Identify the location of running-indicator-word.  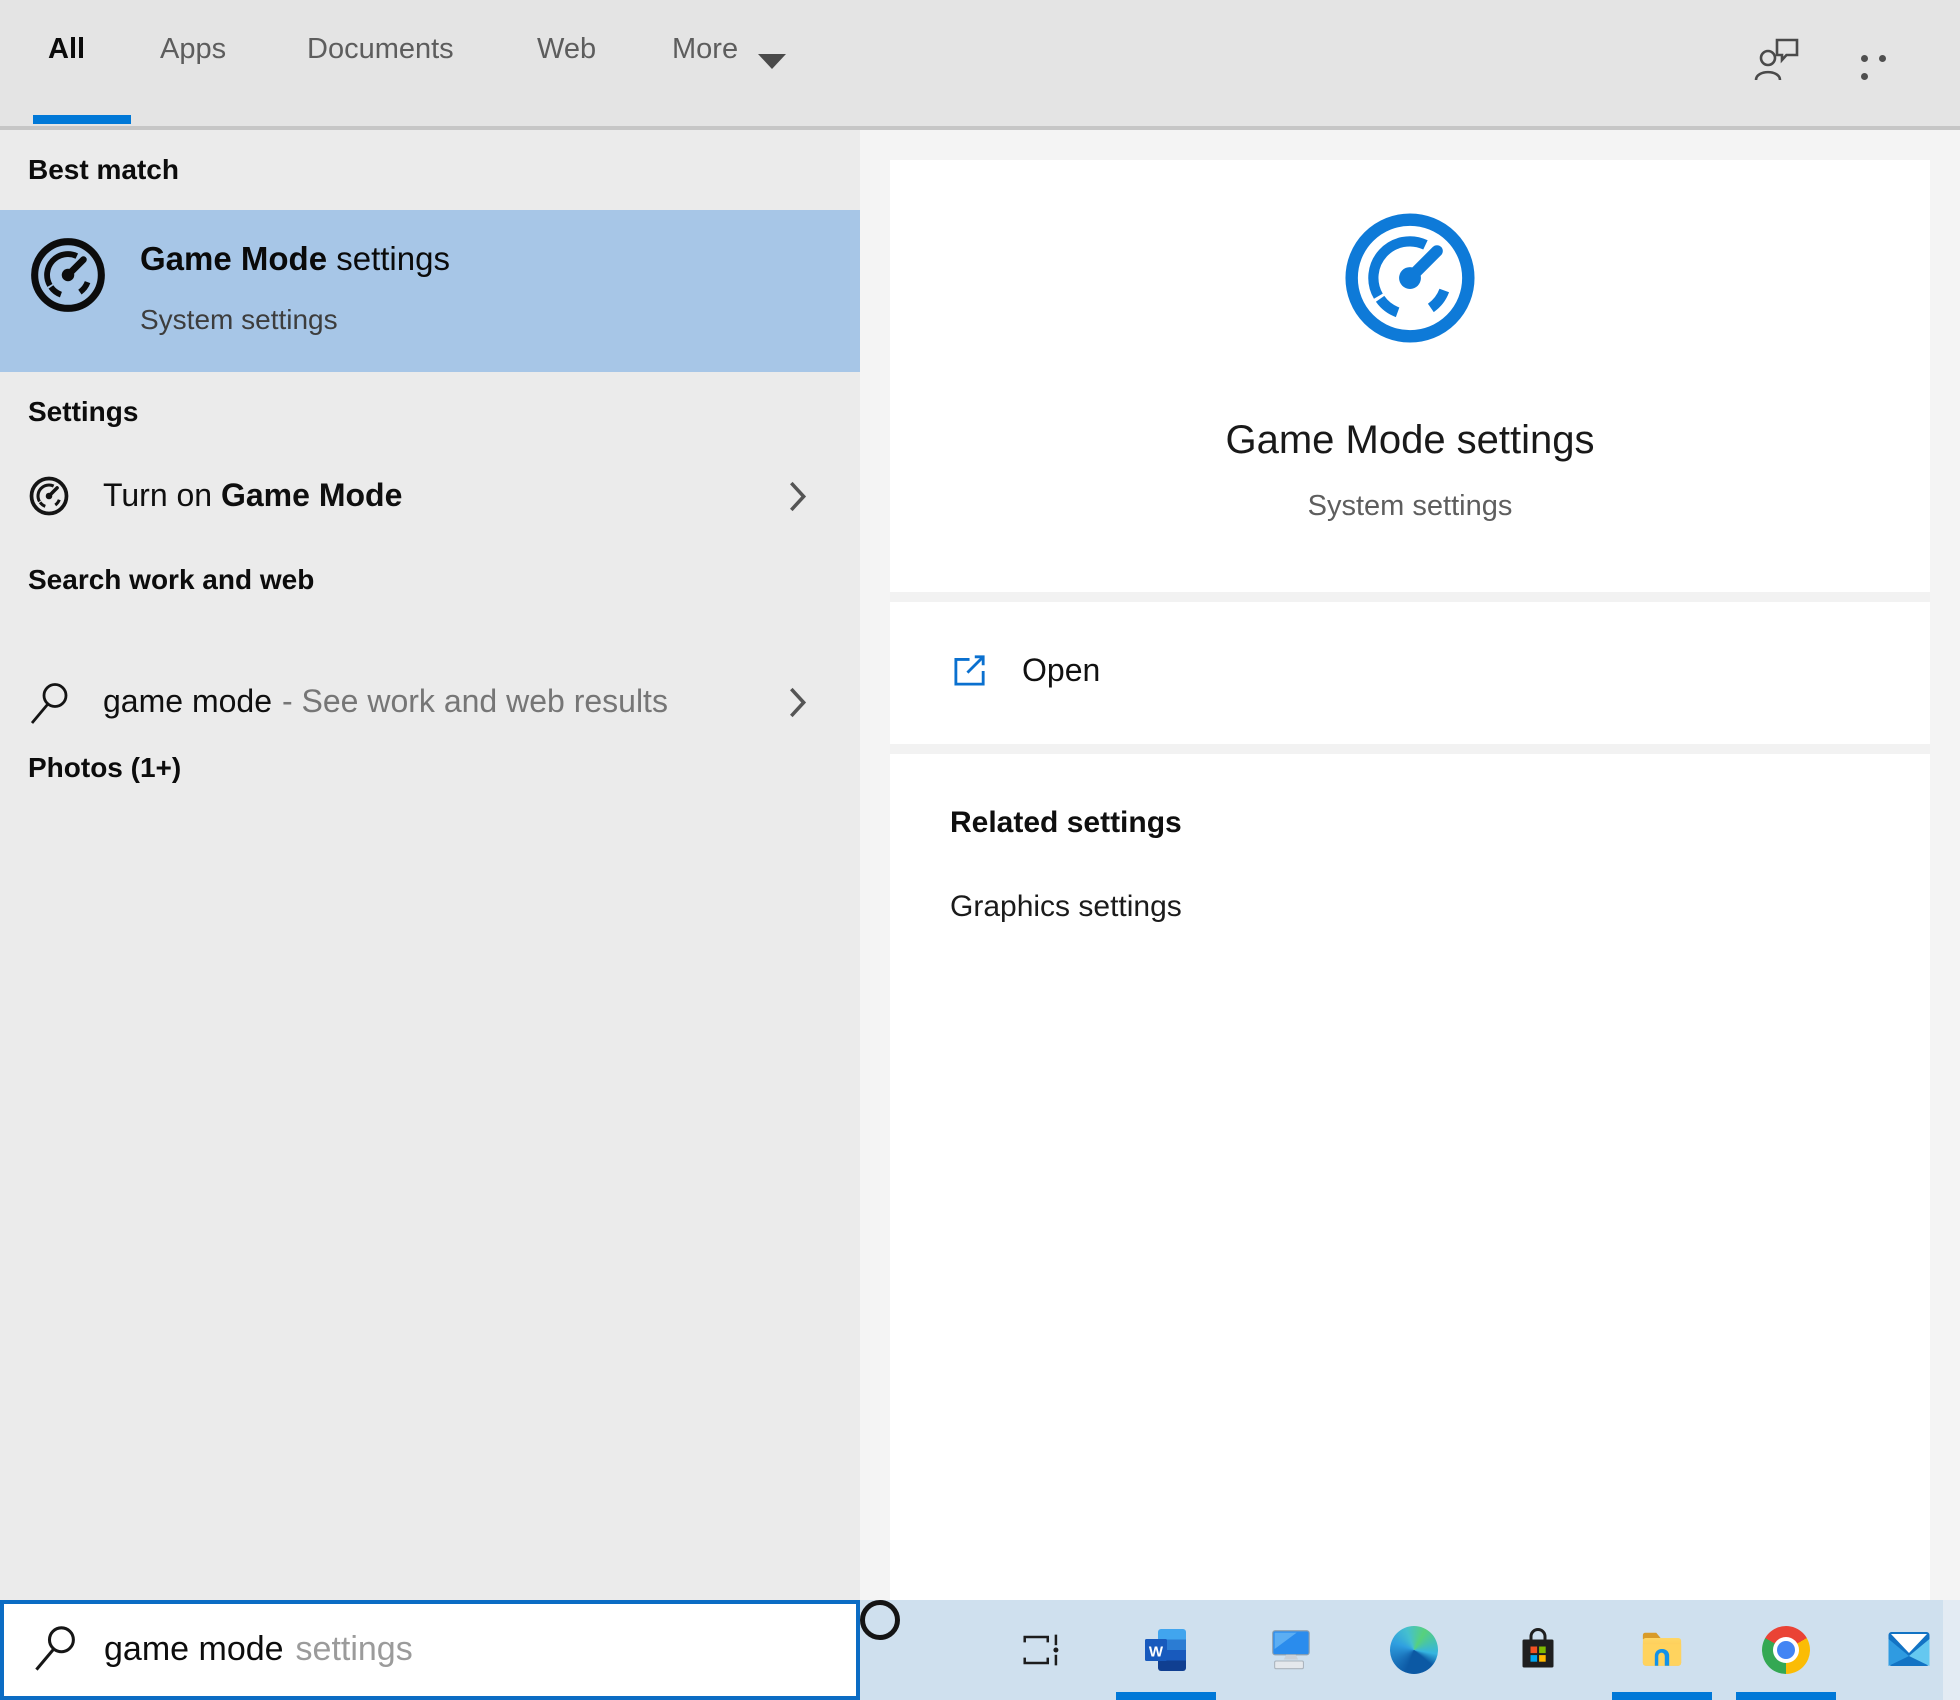
(1166, 1696).